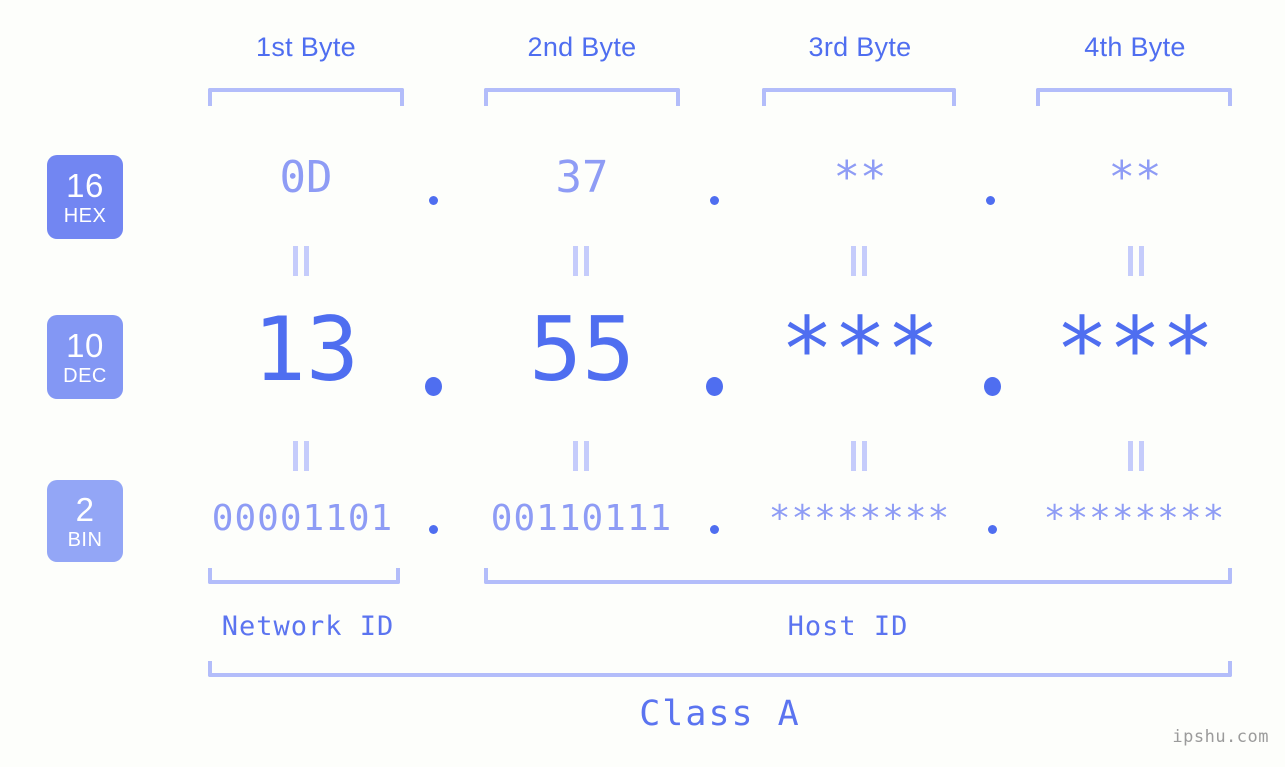  What do you see at coordinates (306, 349) in the screenshot?
I see `dec-byte-1: 13` at bounding box center [306, 349].